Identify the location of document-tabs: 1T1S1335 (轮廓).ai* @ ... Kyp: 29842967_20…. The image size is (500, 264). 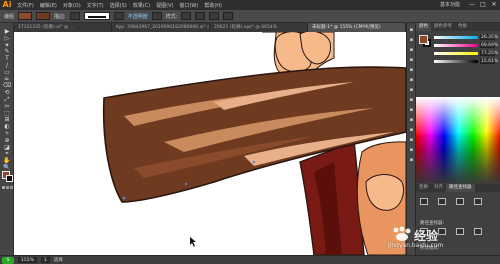
(210, 27).